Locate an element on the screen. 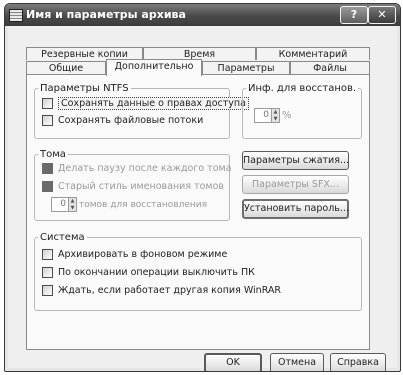  shutdown-label: По окончании операции выключить ПК is located at coordinates (156, 272).